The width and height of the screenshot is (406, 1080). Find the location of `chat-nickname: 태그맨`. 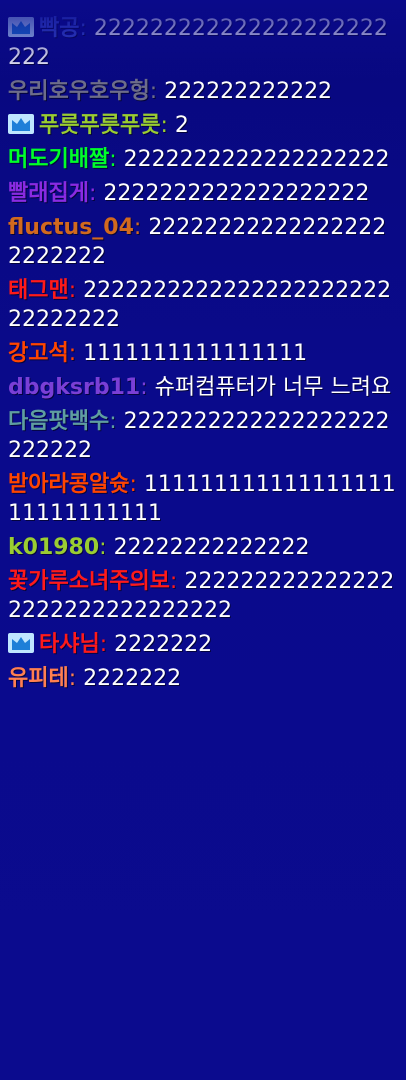

chat-nickname: 태그맨 is located at coordinates (38, 290).